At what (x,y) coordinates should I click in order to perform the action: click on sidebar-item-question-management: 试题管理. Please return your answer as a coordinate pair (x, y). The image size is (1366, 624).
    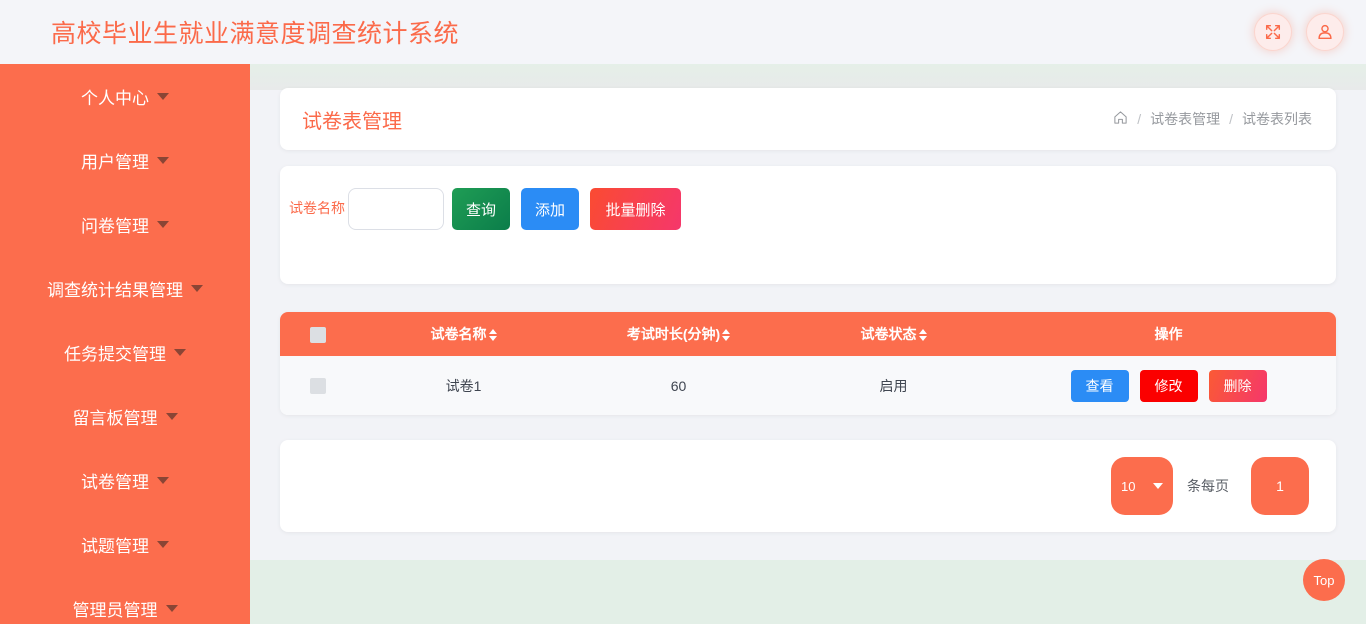
    Looking at the image, I should click on (125, 544).